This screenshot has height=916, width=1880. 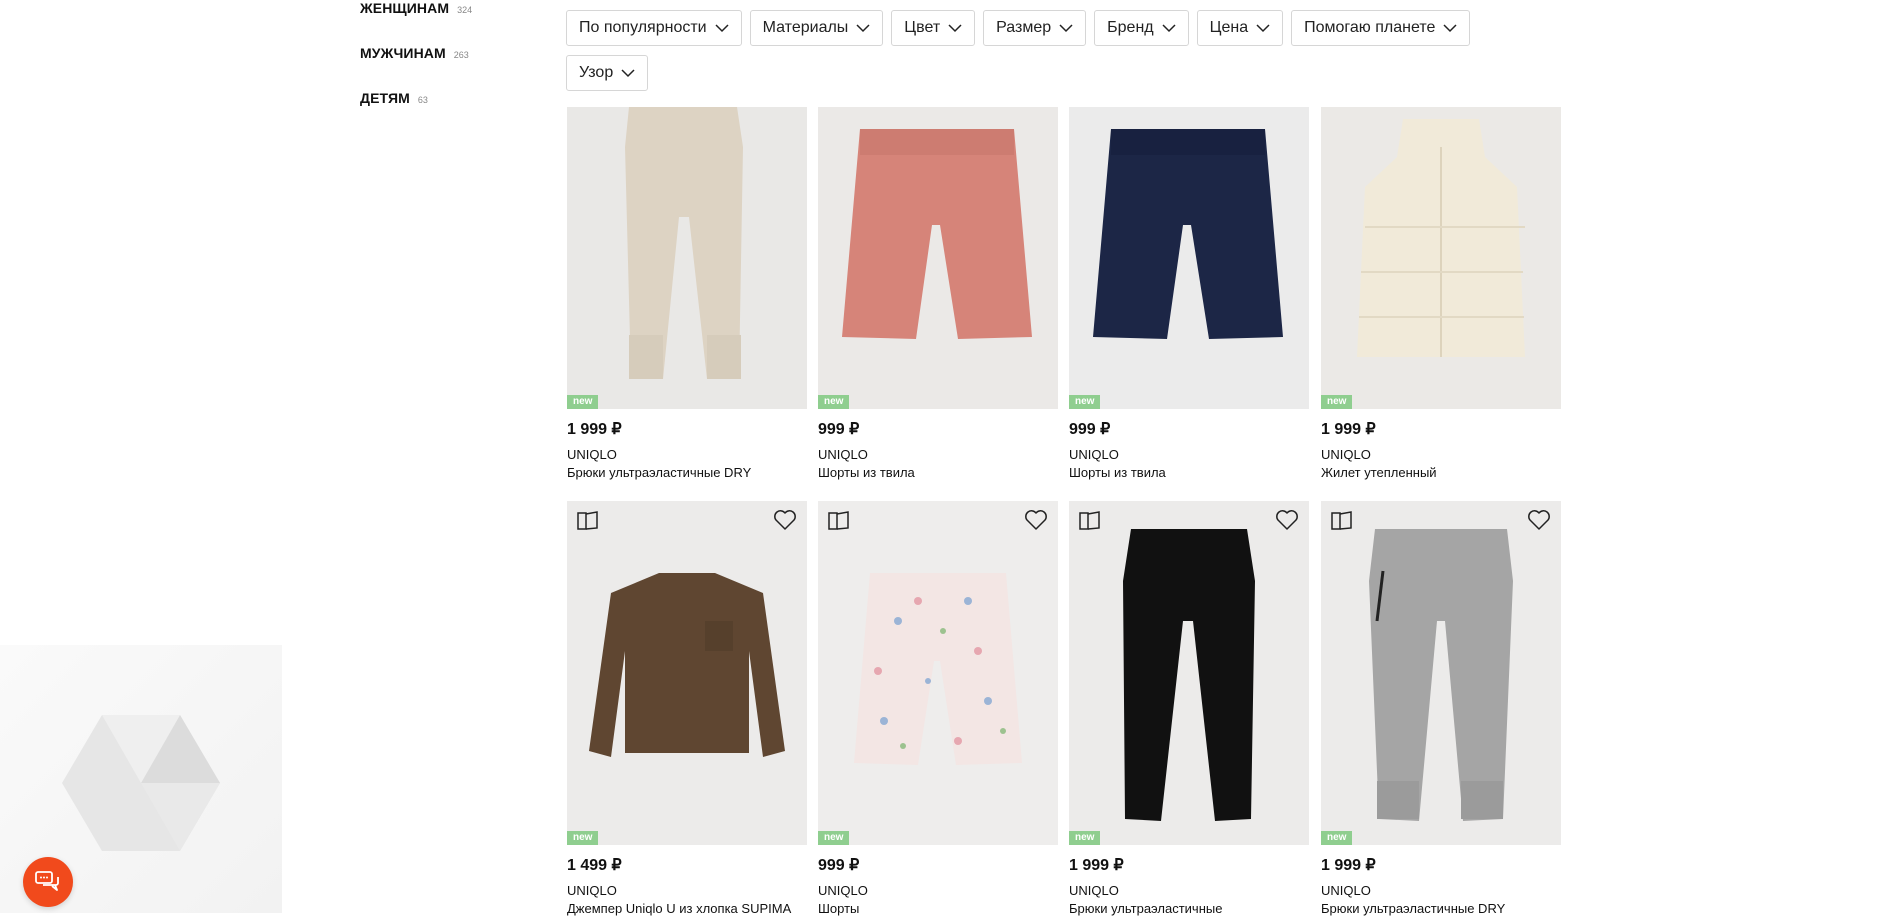 I want to click on filter-color: Цвет, so click(x=933, y=28).